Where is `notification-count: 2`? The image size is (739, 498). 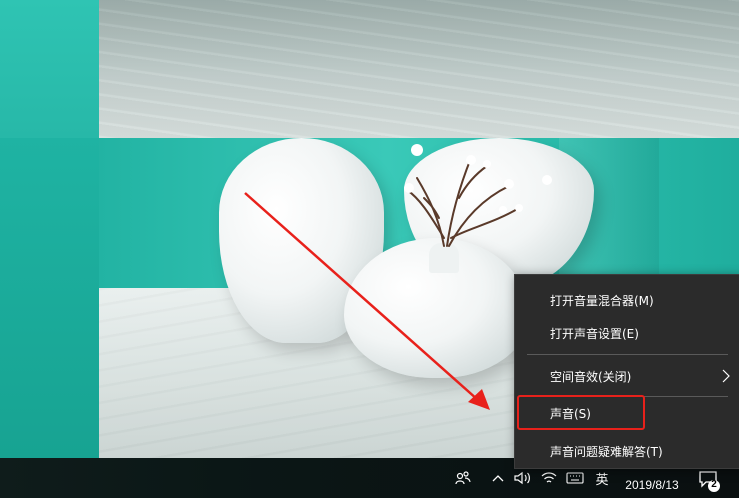 notification-count: 2 is located at coordinates (714, 484).